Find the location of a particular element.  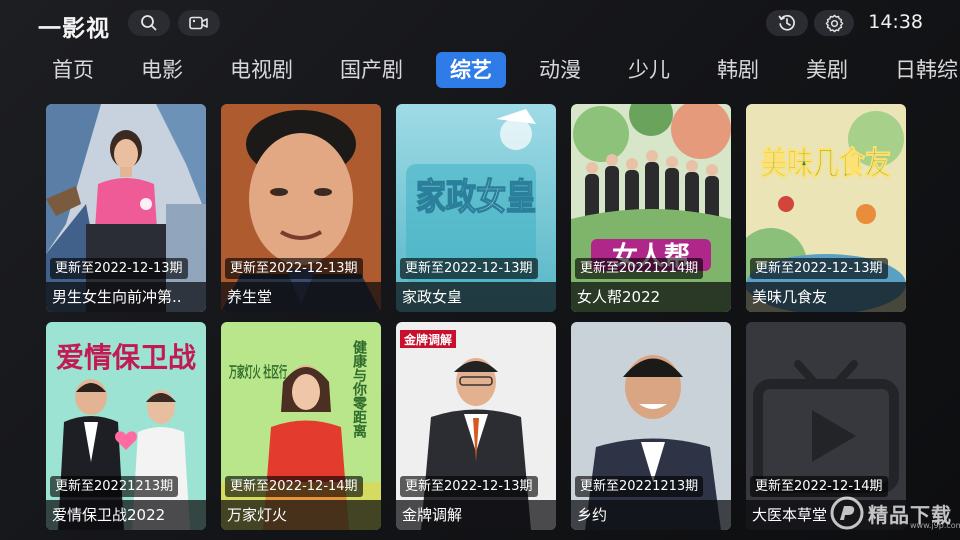

show-title: 金牌调解 is located at coordinates (432, 515).